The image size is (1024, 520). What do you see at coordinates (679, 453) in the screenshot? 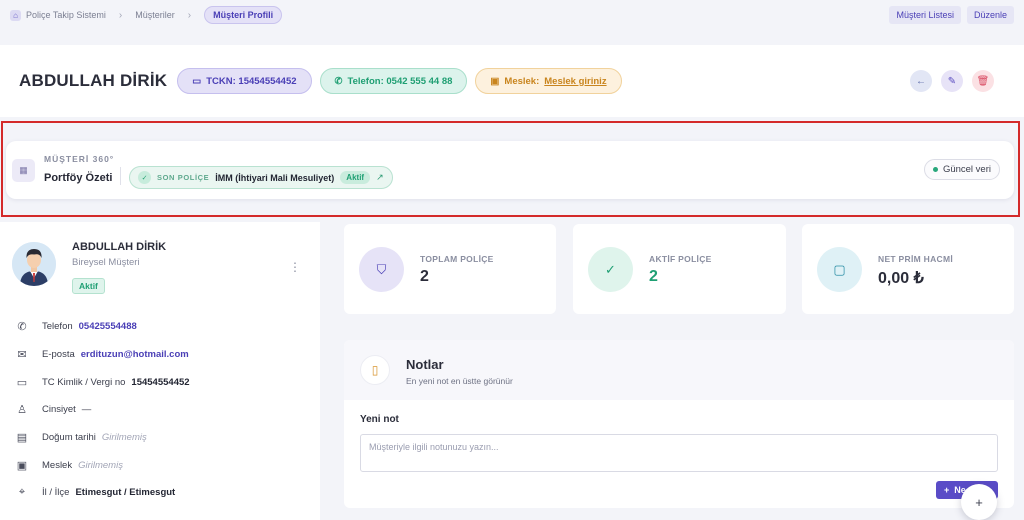
I see `note-textarea` at bounding box center [679, 453].